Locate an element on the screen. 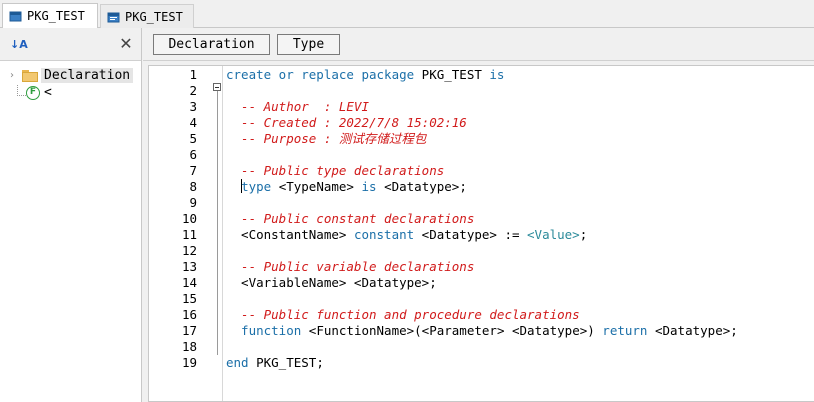  line-number: 5 is located at coordinates (193, 138).